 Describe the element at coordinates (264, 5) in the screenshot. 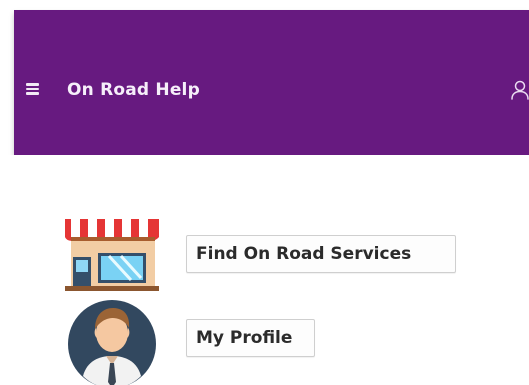

I see `status-area` at that location.